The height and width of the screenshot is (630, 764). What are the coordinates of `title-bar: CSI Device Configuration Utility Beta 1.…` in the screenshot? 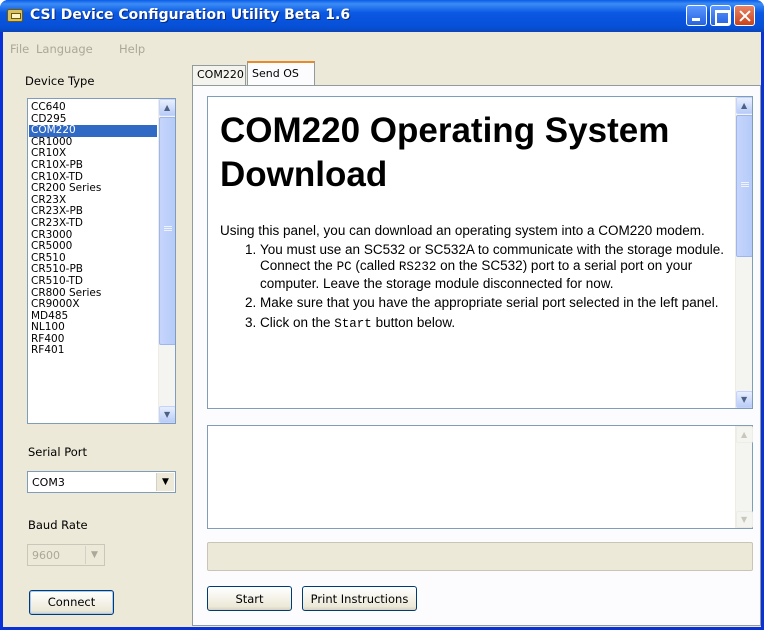 It's located at (382, 16).